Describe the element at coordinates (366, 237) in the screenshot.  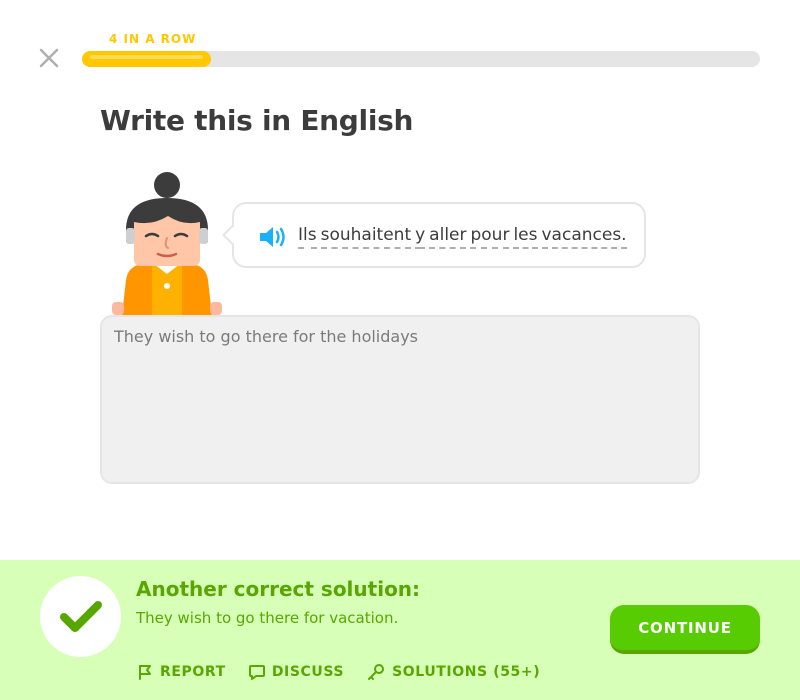
I see `prompt-word: souhaitent` at that location.